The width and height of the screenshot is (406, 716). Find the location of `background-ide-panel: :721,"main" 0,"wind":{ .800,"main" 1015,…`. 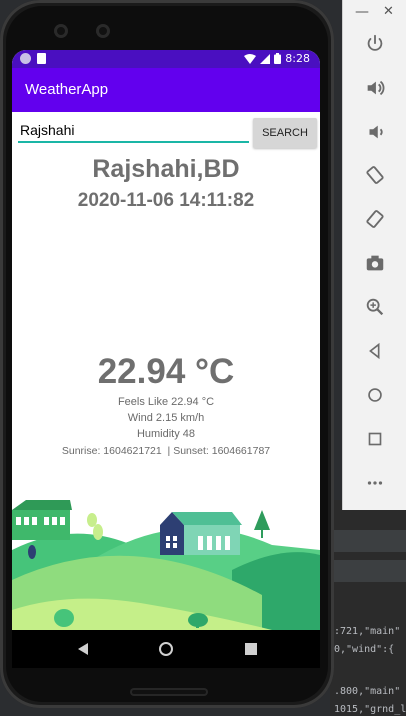

background-ide-panel: :721,"main" 0,"wind":{ .800,"main" 1015,… is located at coordinates (368, 608).